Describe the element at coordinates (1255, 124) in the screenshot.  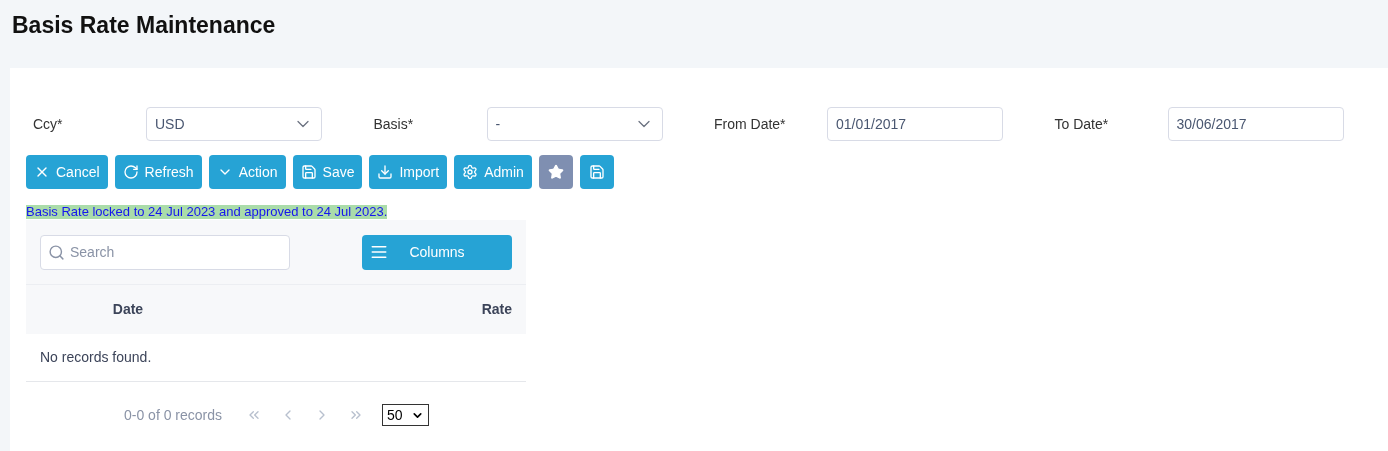
I see `date-field: 30/06/2017` at that location.